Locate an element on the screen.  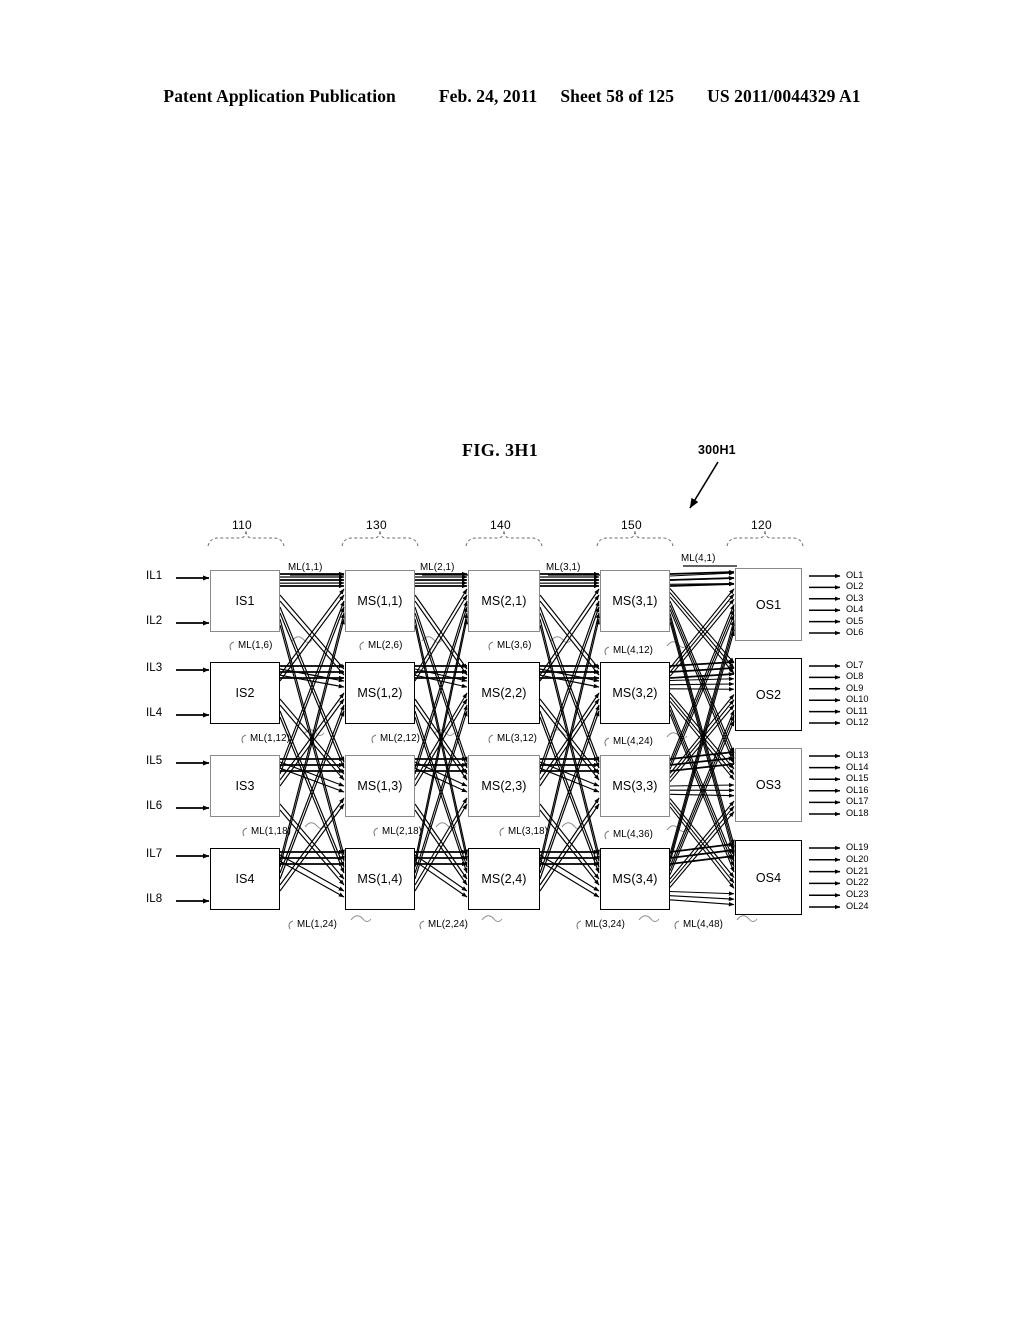
middle3-switch-2-label: MS(3,2) is located at coordinates (635, 693).